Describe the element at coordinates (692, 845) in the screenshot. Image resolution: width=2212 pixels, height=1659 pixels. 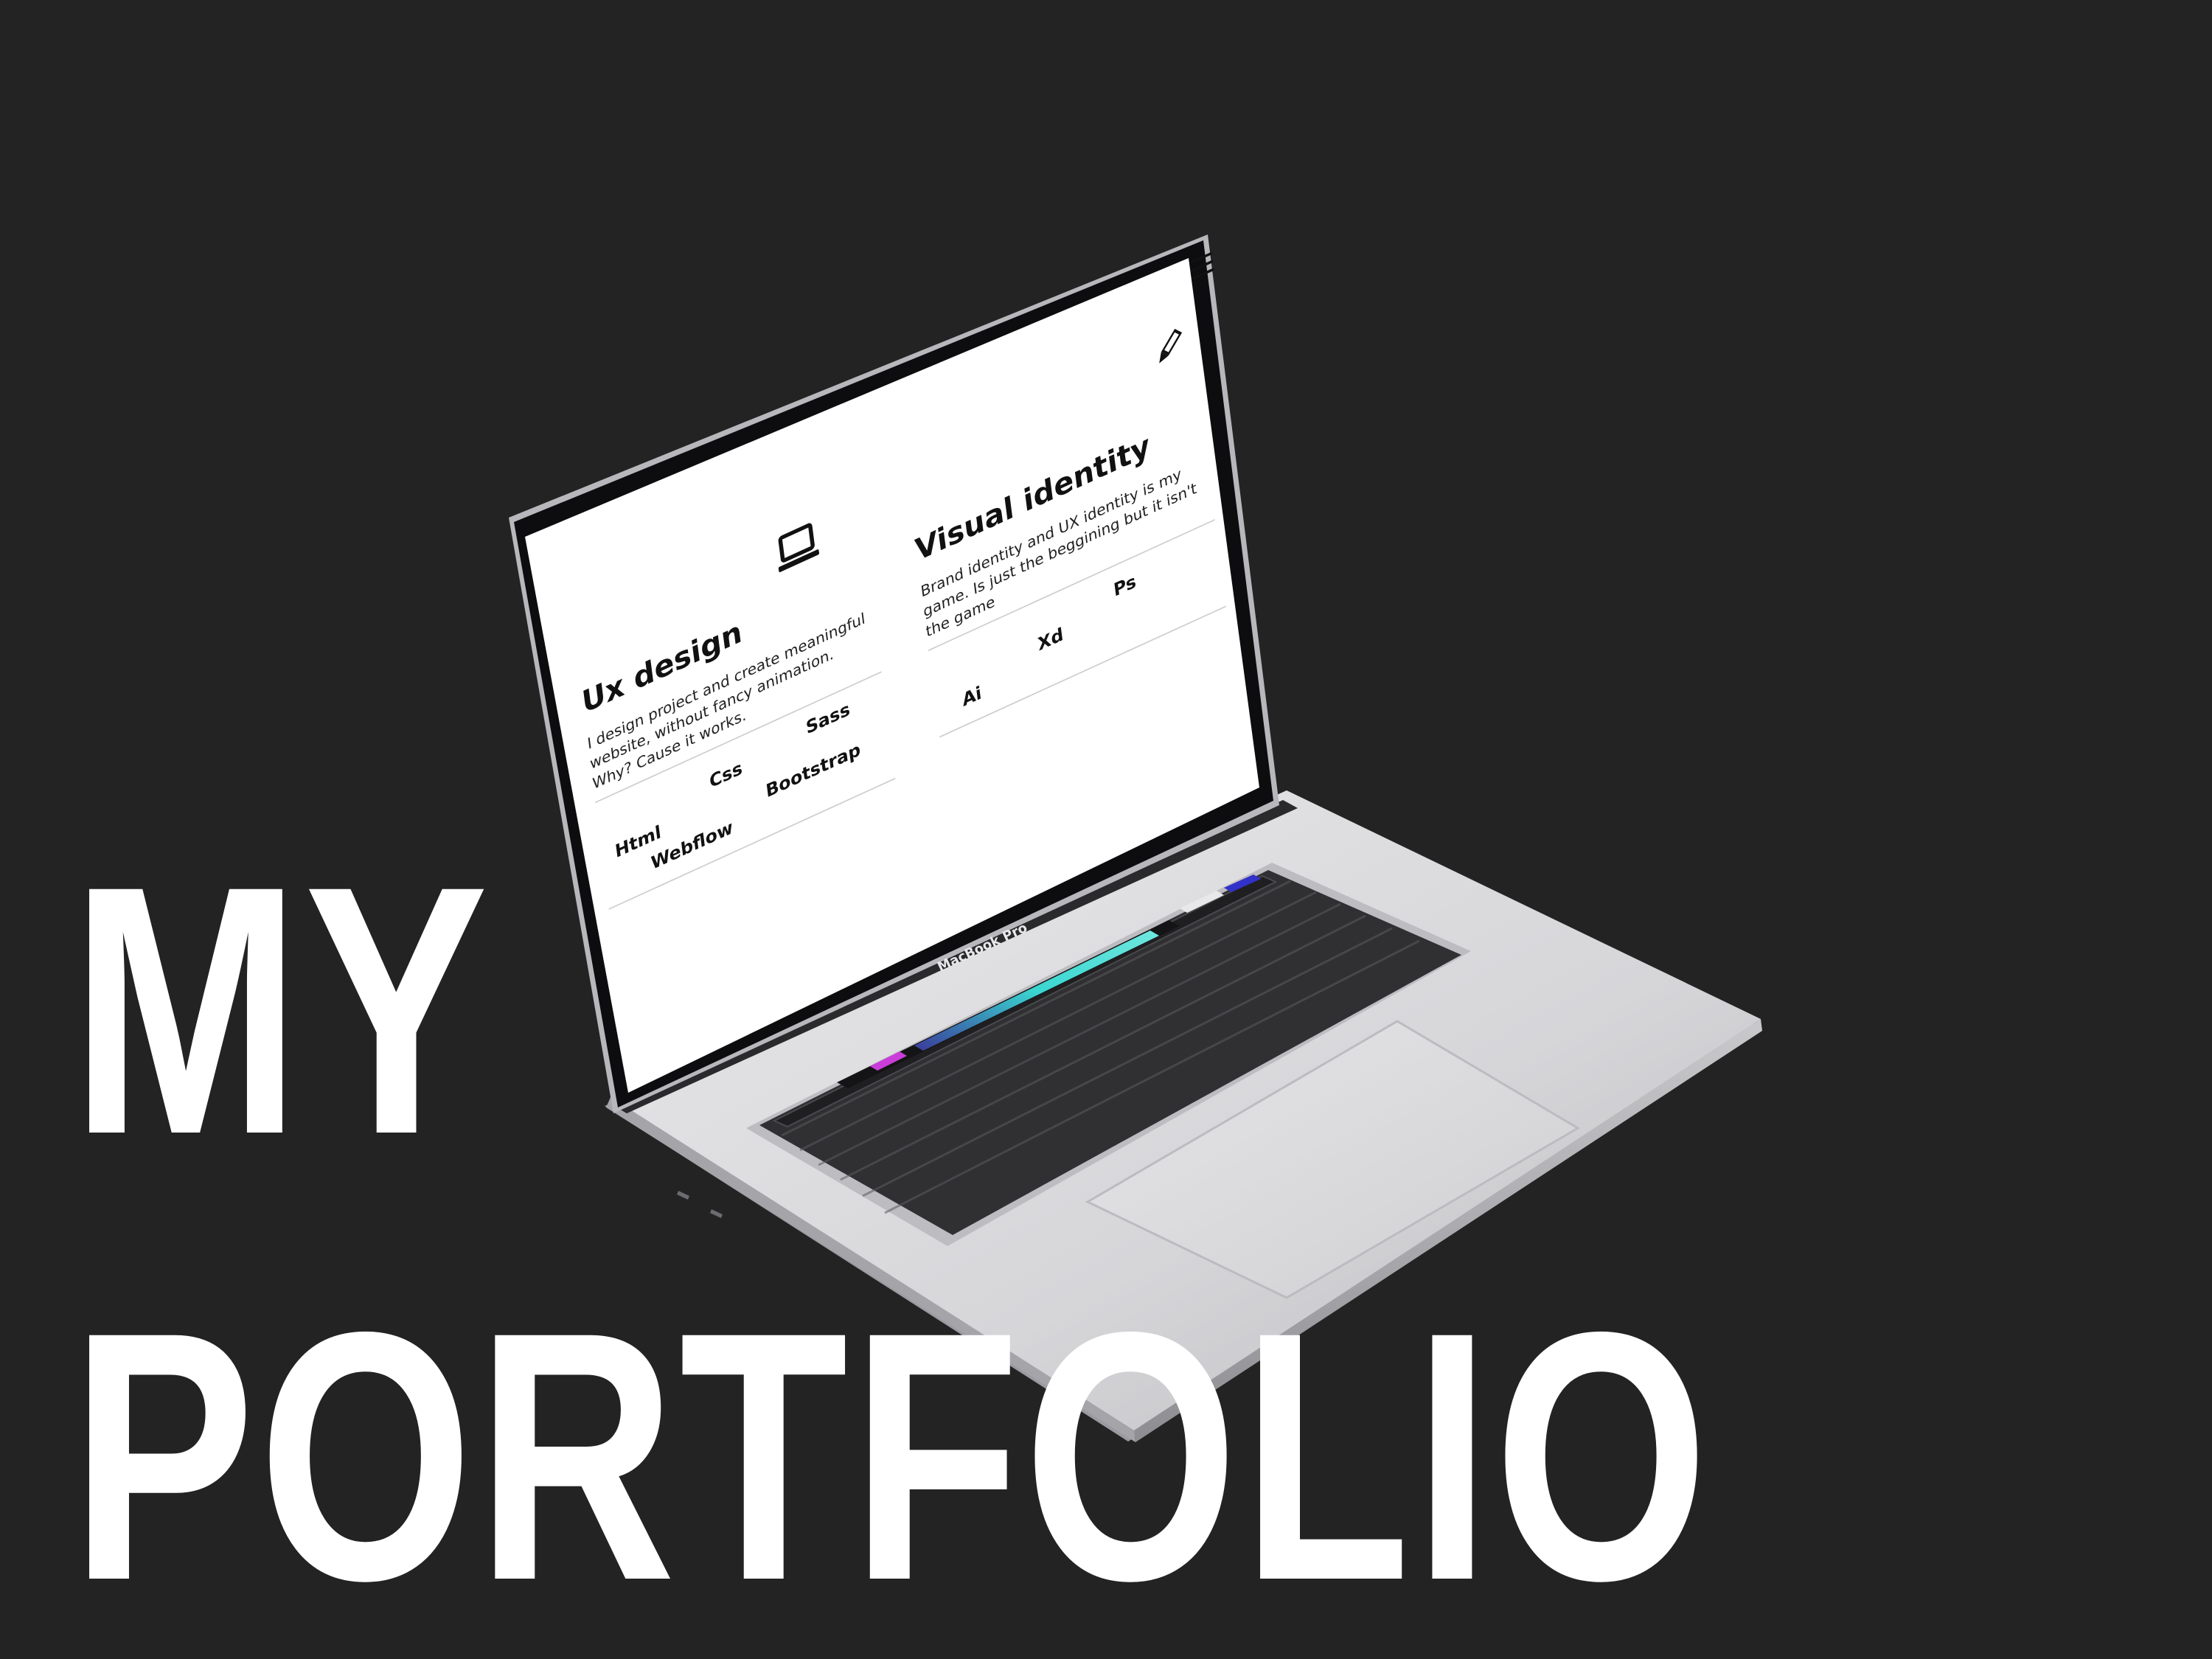
I see `skill-tag: Webflow` at that location.